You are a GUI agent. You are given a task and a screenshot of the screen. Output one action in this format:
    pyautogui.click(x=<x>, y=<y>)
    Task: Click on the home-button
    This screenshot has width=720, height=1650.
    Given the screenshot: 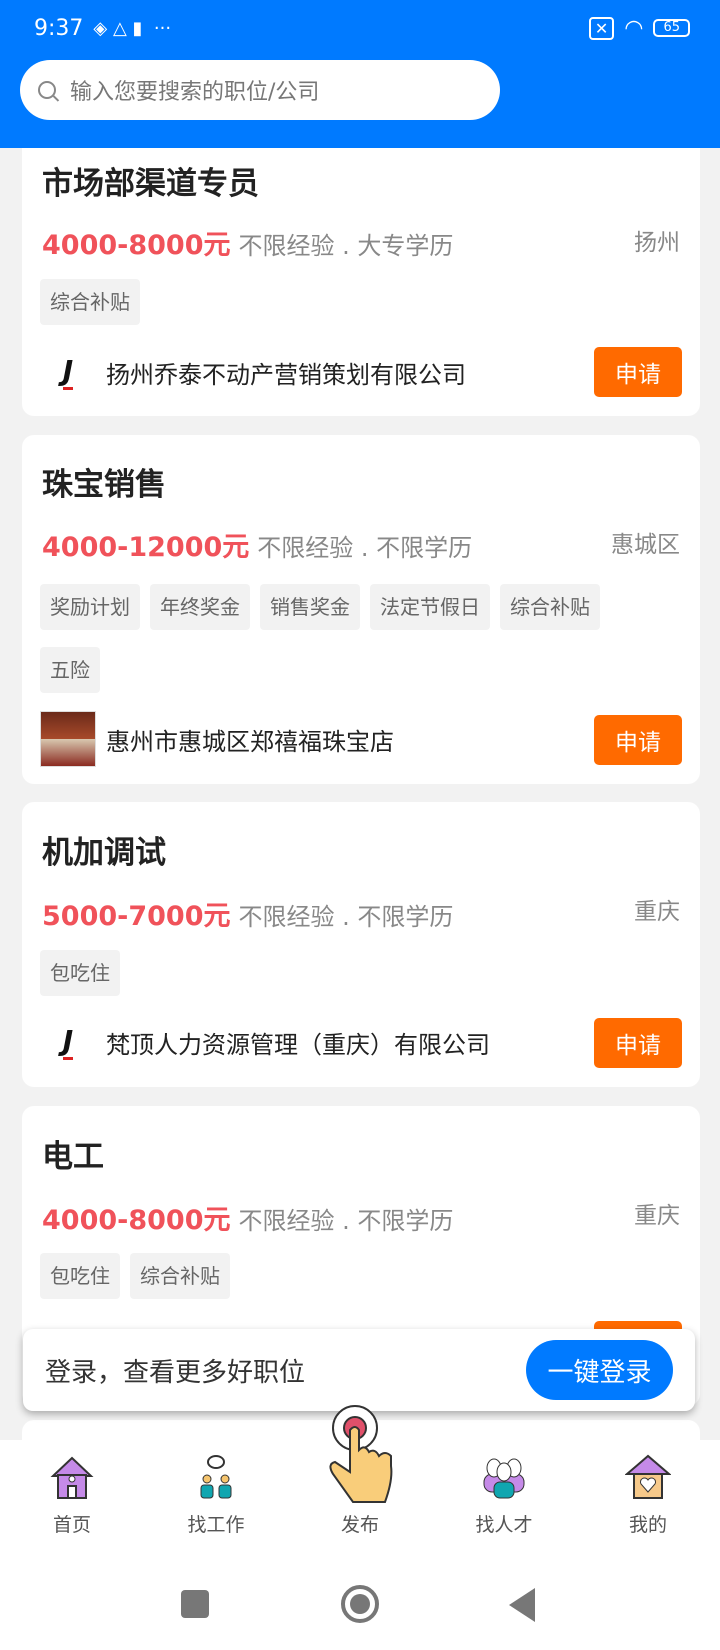 What is the action you would take?
    pyautogui.click(x=360, y=1604)
    